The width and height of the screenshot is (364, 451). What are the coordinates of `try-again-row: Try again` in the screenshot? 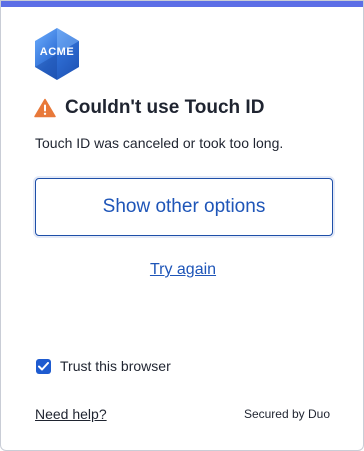 It's located at (182, 270).